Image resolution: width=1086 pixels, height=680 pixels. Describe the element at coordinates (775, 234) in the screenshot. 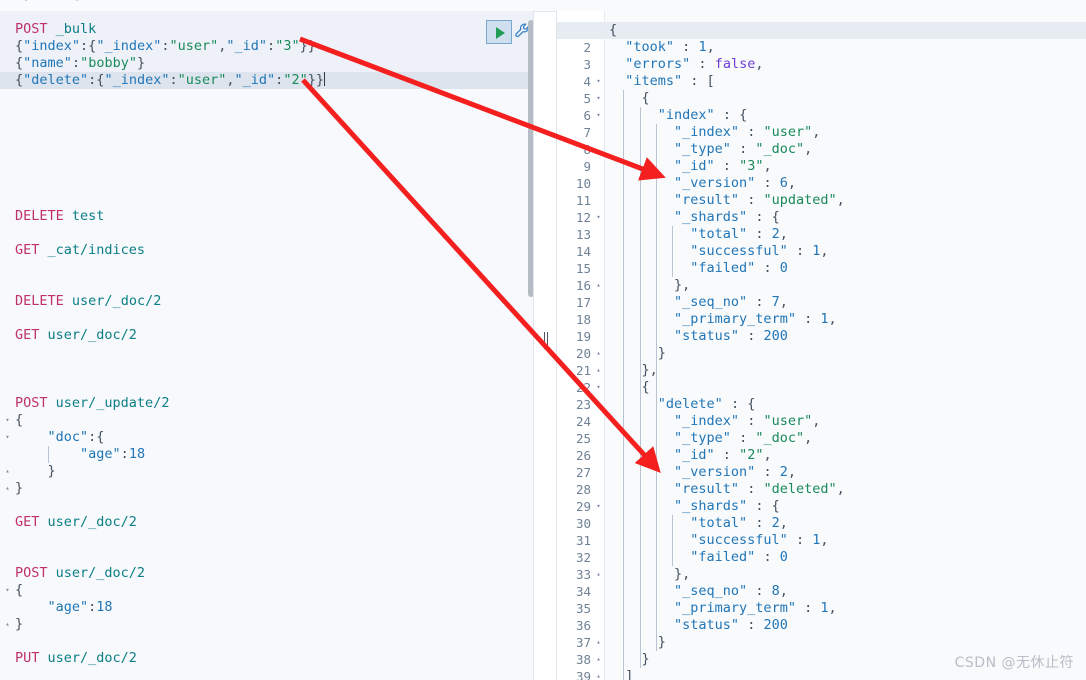

I see `code-token: 2` at that location.